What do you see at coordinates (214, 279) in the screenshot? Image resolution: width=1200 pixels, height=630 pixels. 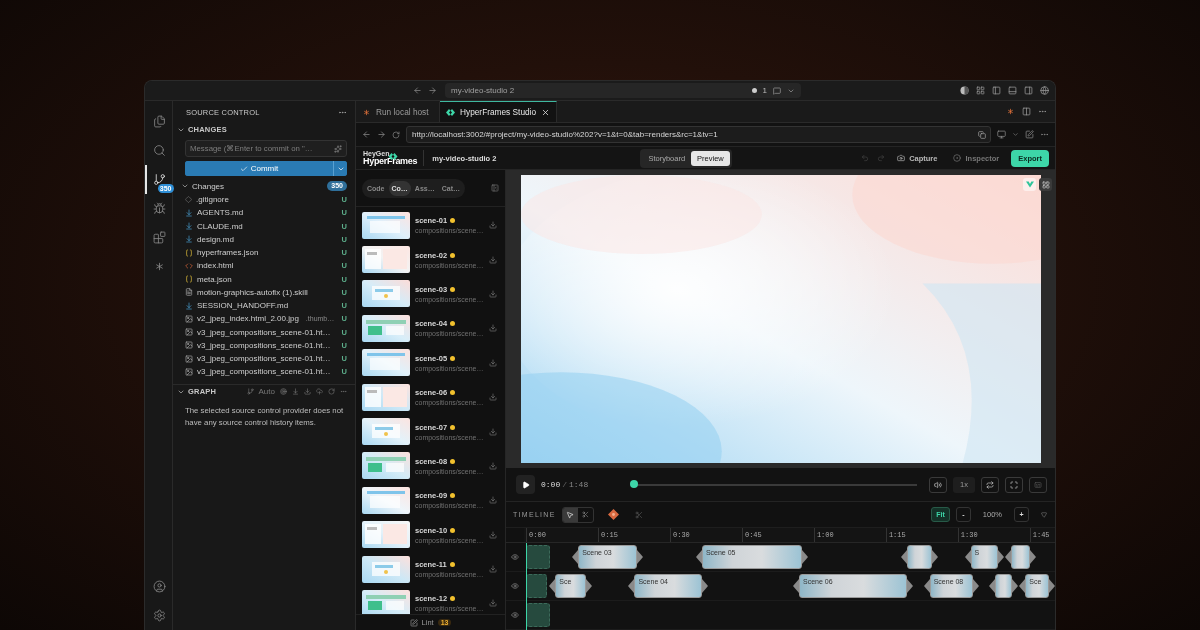 I see `file-name: meta.json` at bounding box center [214, 279].